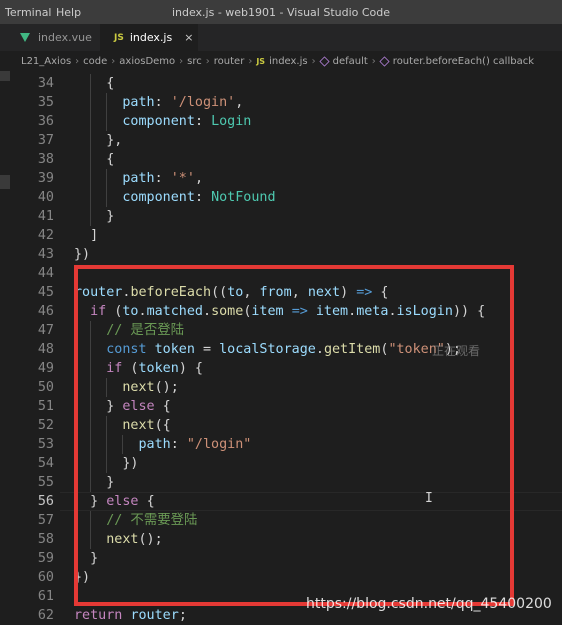  Describe the element at coordinates (45, 482) in the screenshot. I see `line-number: 55` at that location.